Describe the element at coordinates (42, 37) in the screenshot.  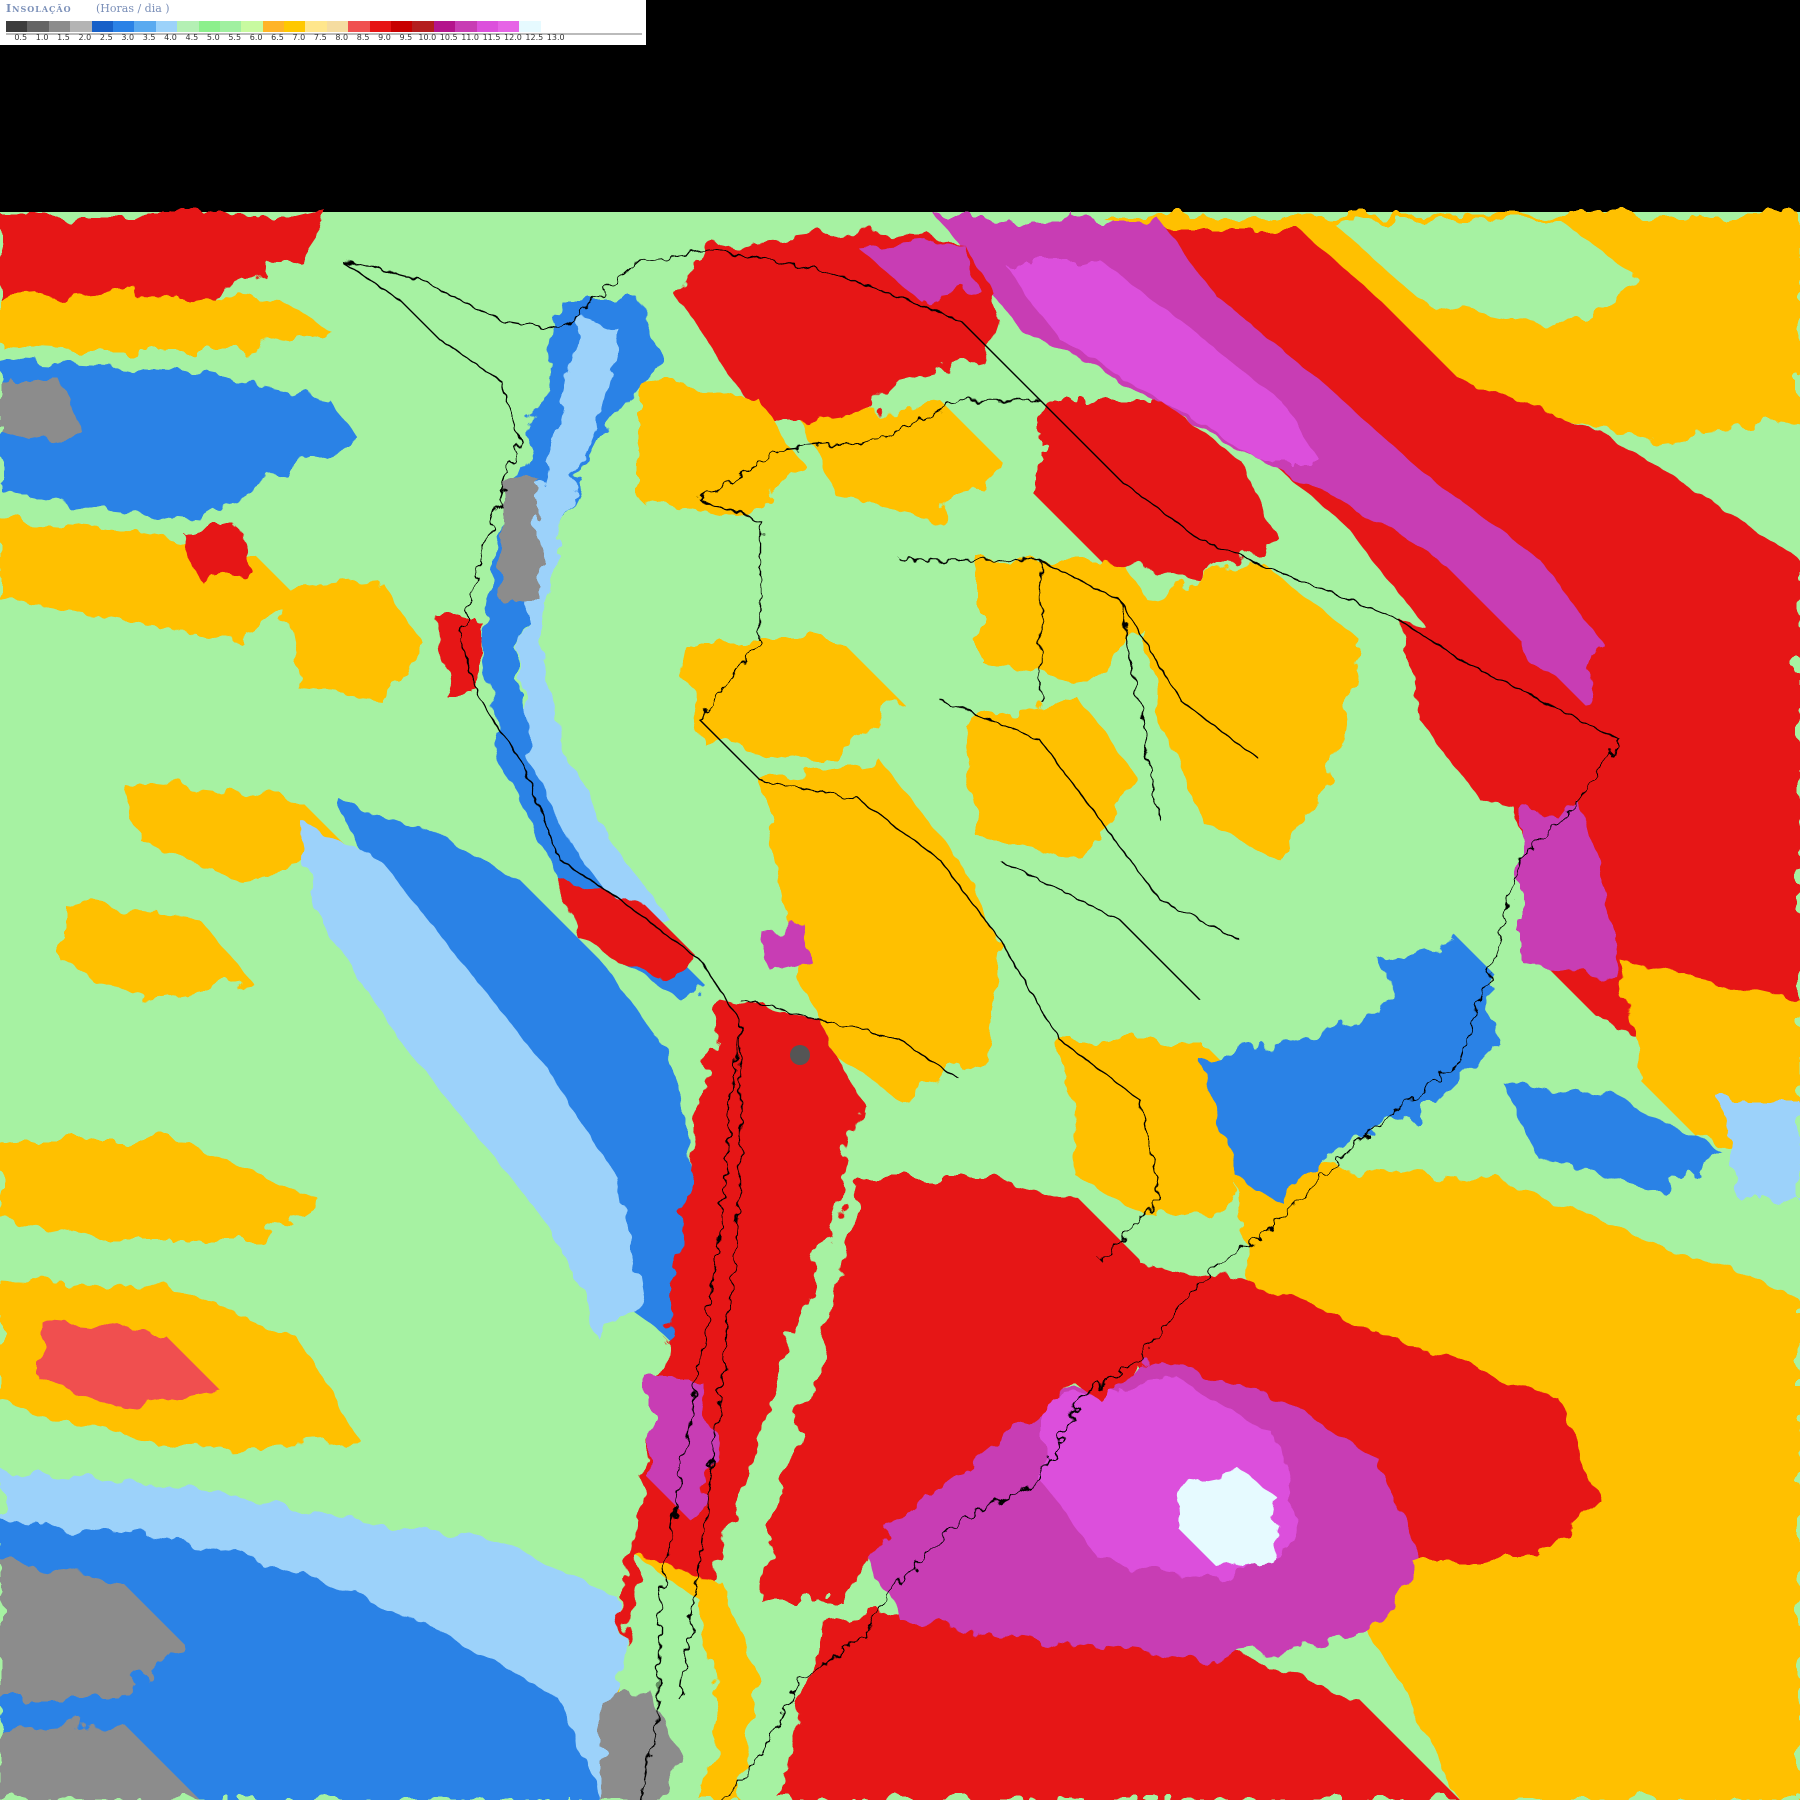
I see `legend-tick-label: 1.0` at that location.